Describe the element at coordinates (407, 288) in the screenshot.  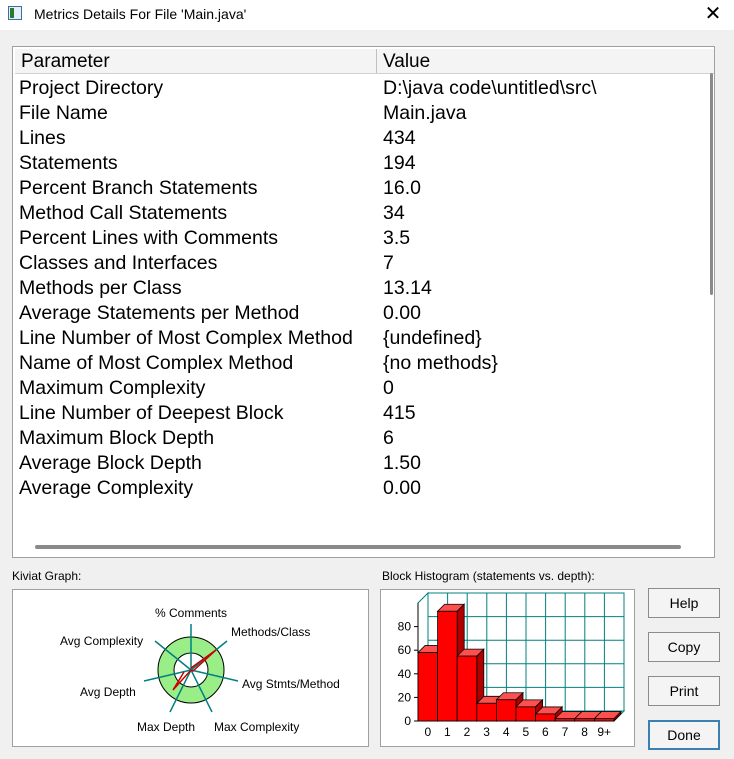
I see `value-cell: 13.14` at that location.